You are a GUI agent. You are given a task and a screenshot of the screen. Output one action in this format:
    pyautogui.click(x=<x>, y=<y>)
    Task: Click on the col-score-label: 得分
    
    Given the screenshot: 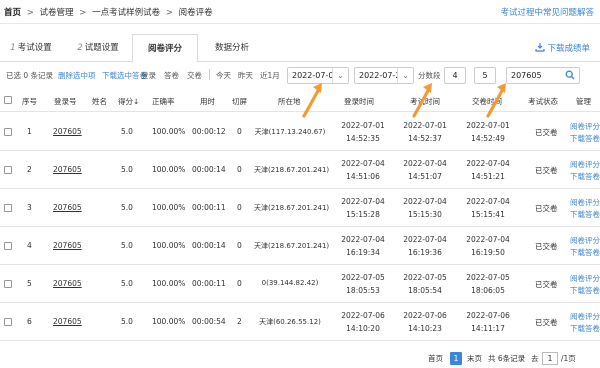 What is the action you would take?
    pyautogui.click(x=125, y=101)
    